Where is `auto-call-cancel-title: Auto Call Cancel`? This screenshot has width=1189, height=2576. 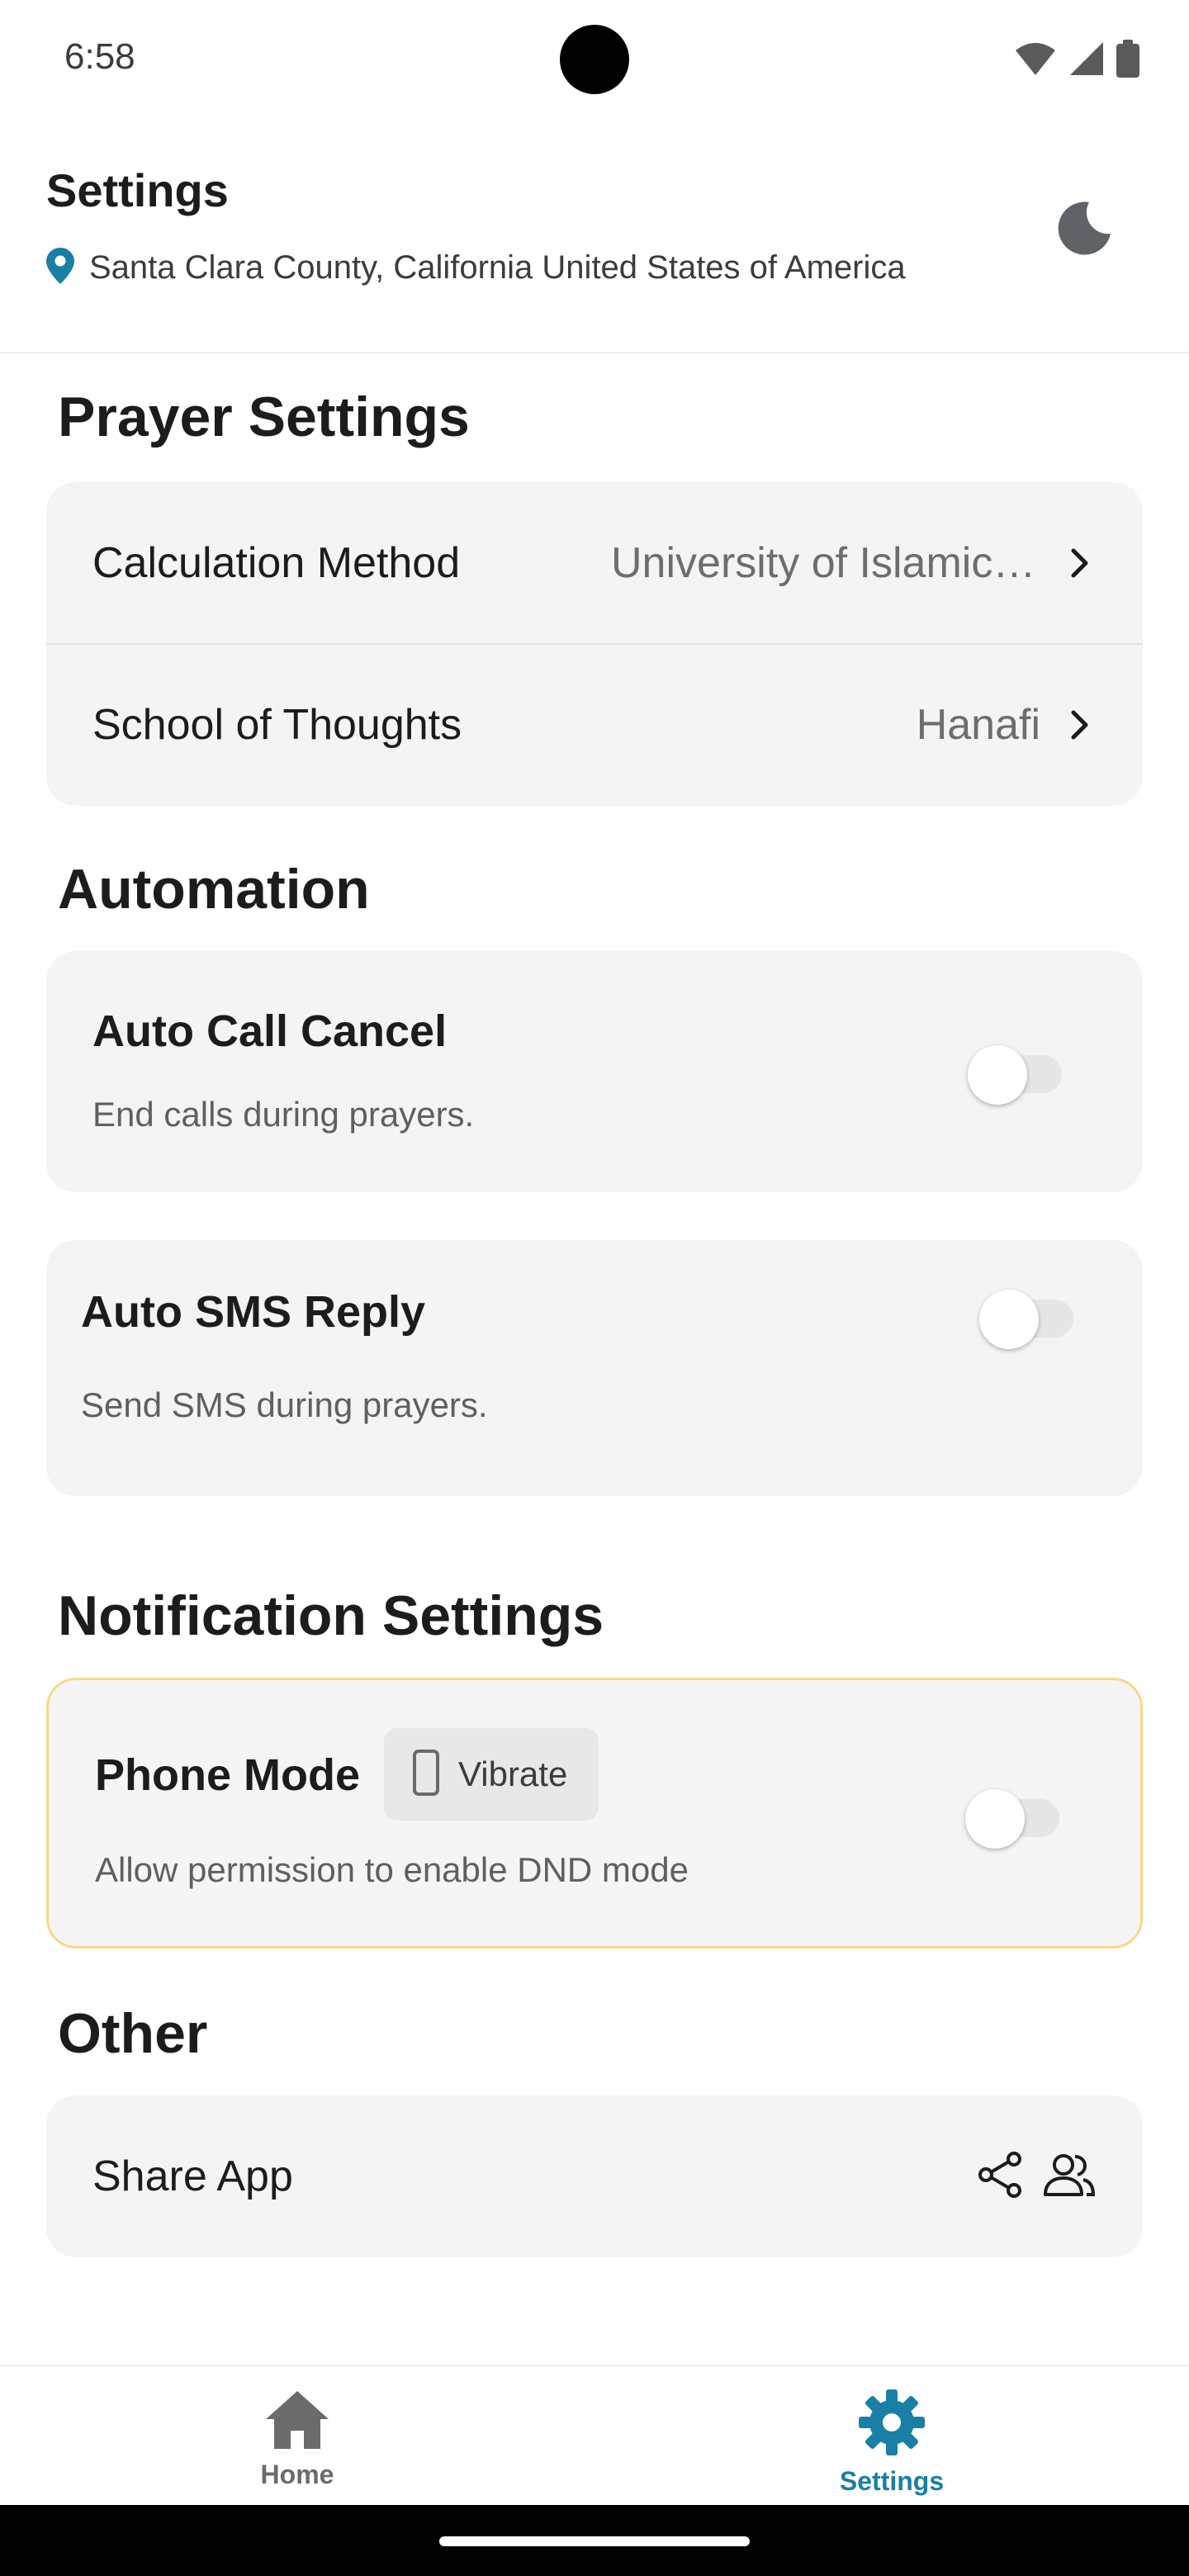
auto-call-cancel-title: Auto Call Cancel is located at coordinates (270, 1031).